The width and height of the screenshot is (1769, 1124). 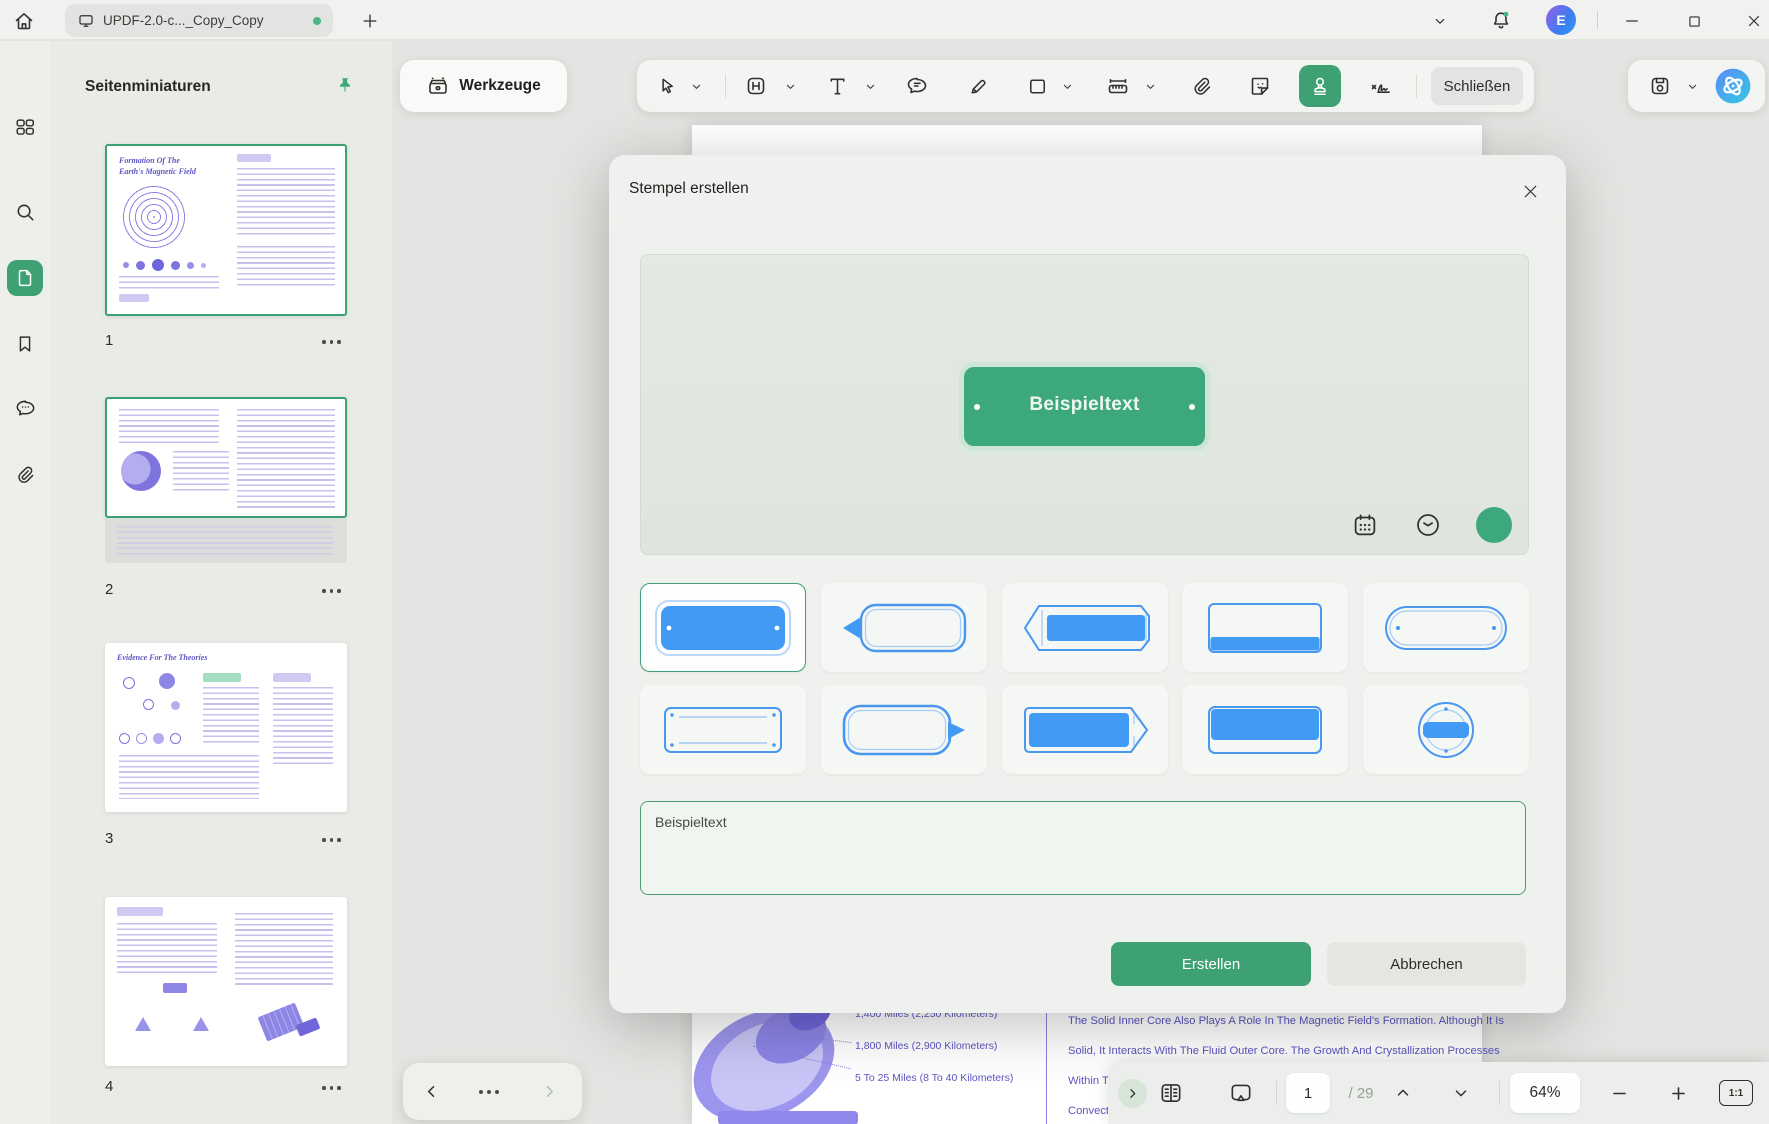 What do you see at coordinates (904, 627) in the screenshot?
I see `stamp-template-outline-arrow-left` at bounding box center [904, 627].